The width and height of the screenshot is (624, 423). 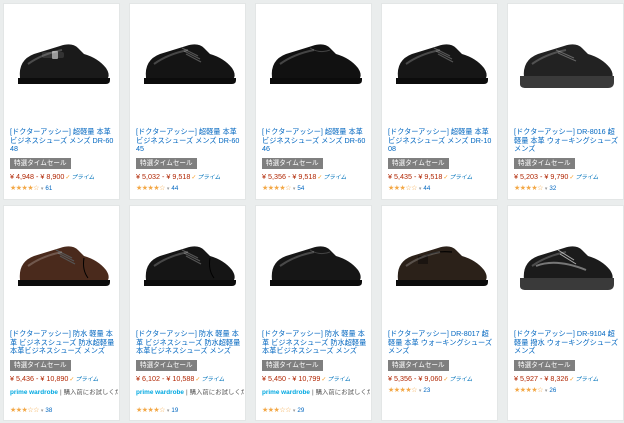 What do you see at coordinates (314, 140) in the screenshot?
I see `product-title: [ドクターアッシー] 超軽量 本革 ビジネスシューズ メンズ DR-6046` at bounding box center [314, 140].